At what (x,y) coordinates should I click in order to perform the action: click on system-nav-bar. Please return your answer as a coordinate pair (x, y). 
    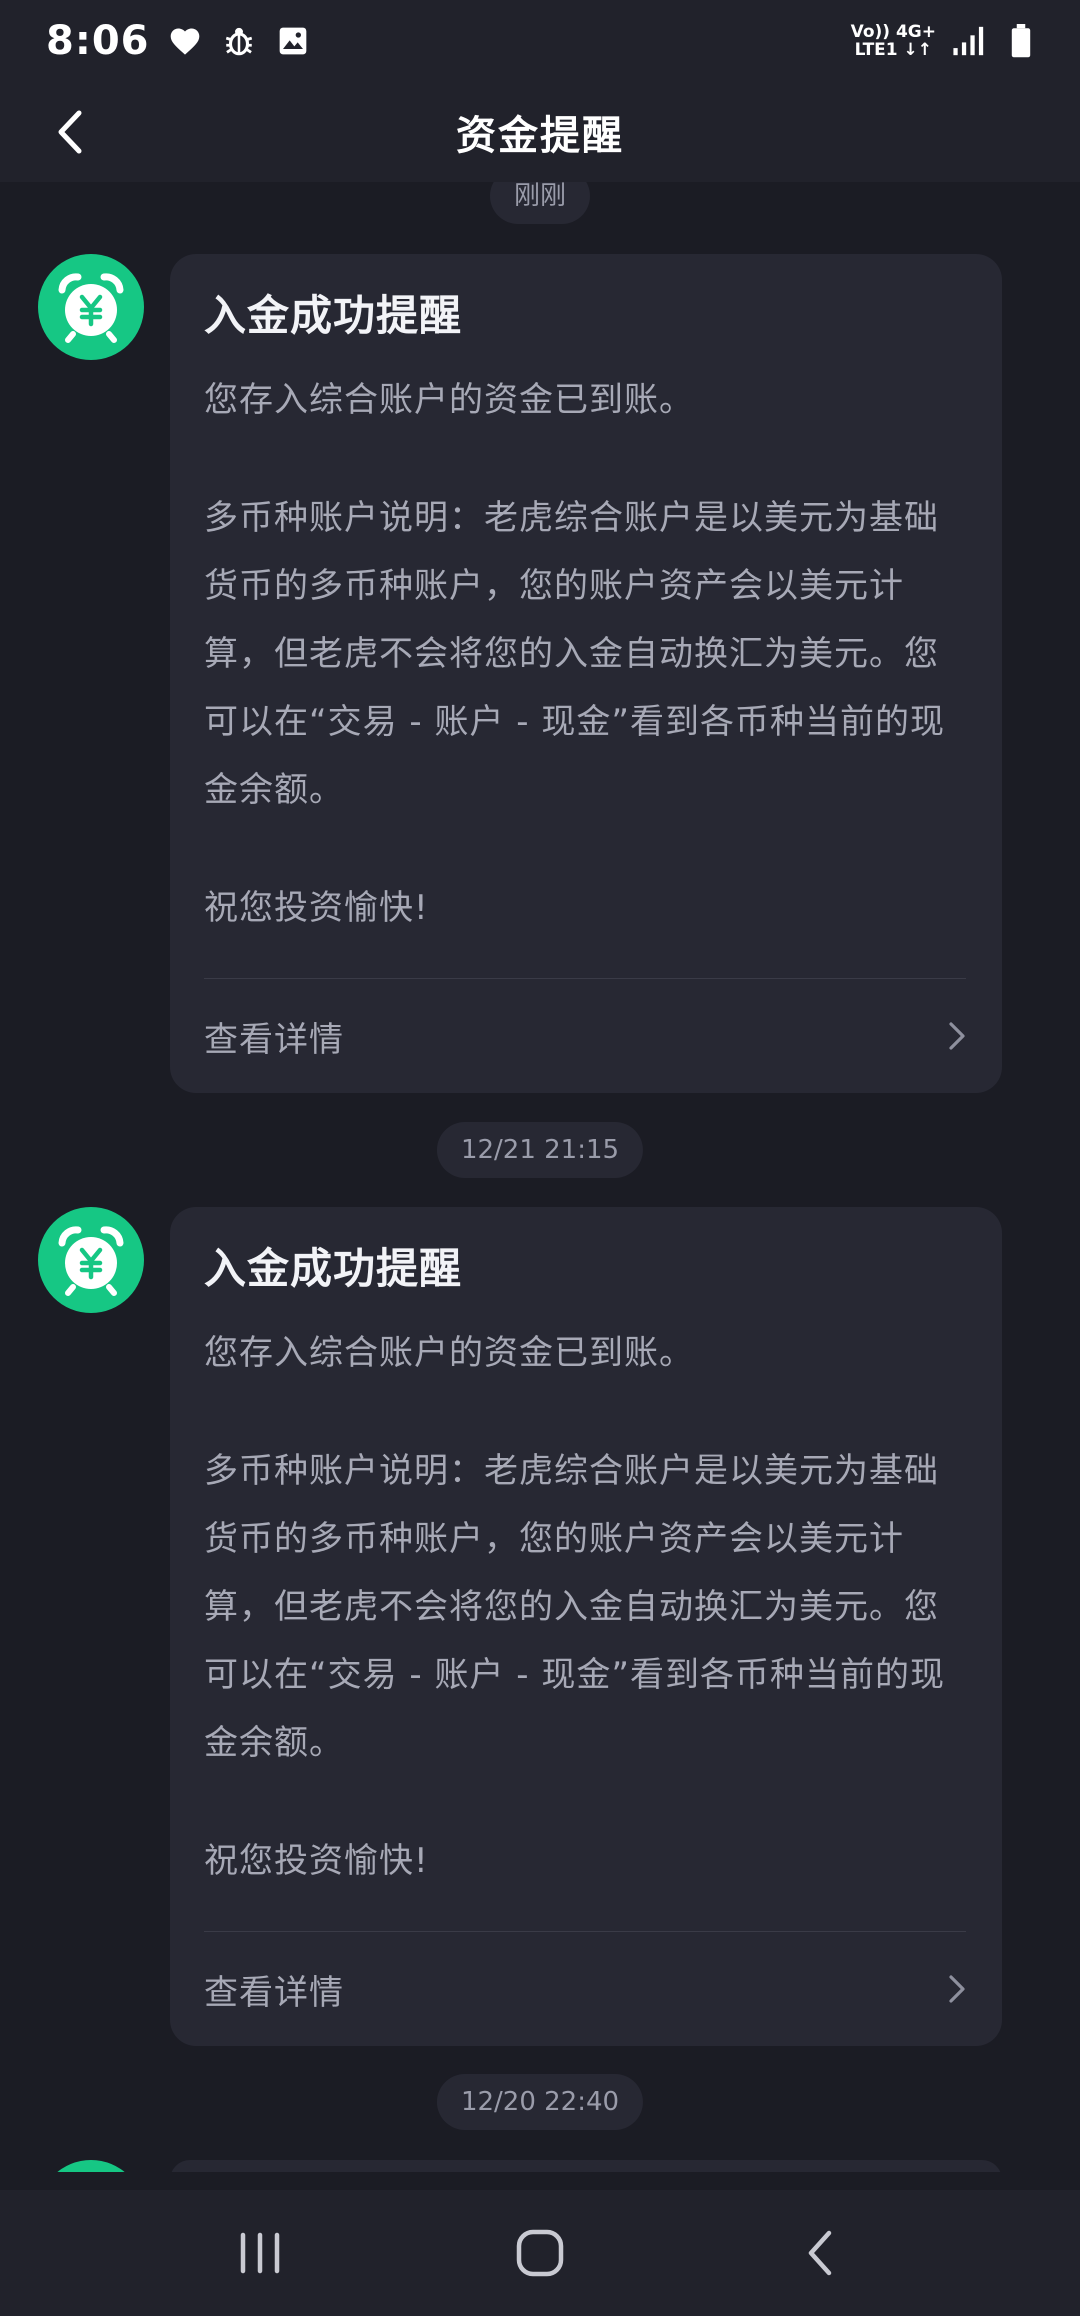
    Looking at the image, I should click on (540, 2253).